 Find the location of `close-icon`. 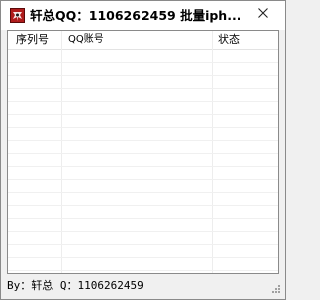

close-icon is located at coordinates (263, 13).